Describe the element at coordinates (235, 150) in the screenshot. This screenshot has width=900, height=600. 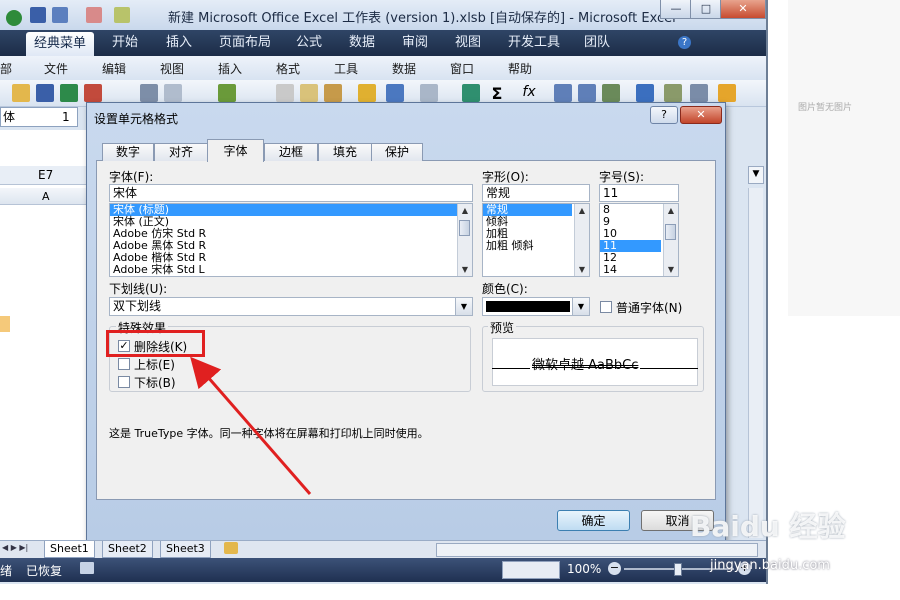
I see `tab-font: 字体` at that location.